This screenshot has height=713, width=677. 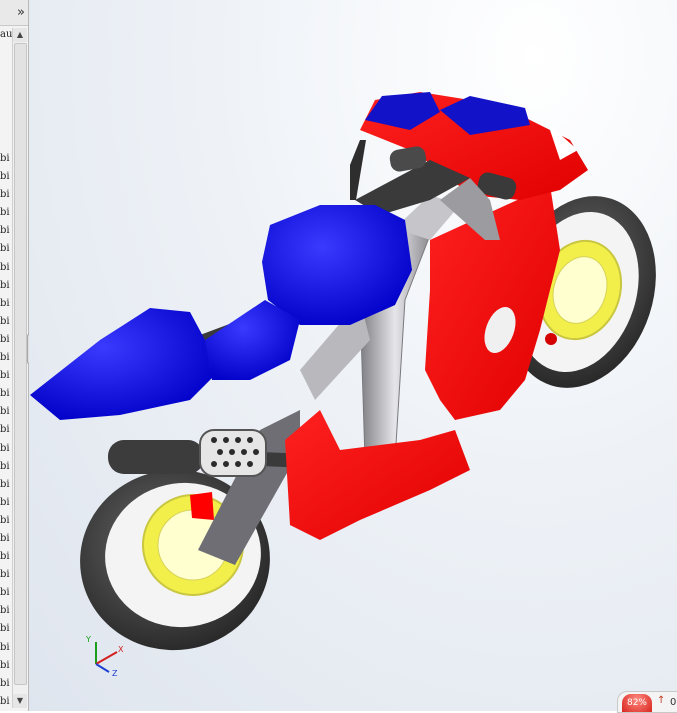 I want to click on mirror-stem, so click(x=358, y=170).